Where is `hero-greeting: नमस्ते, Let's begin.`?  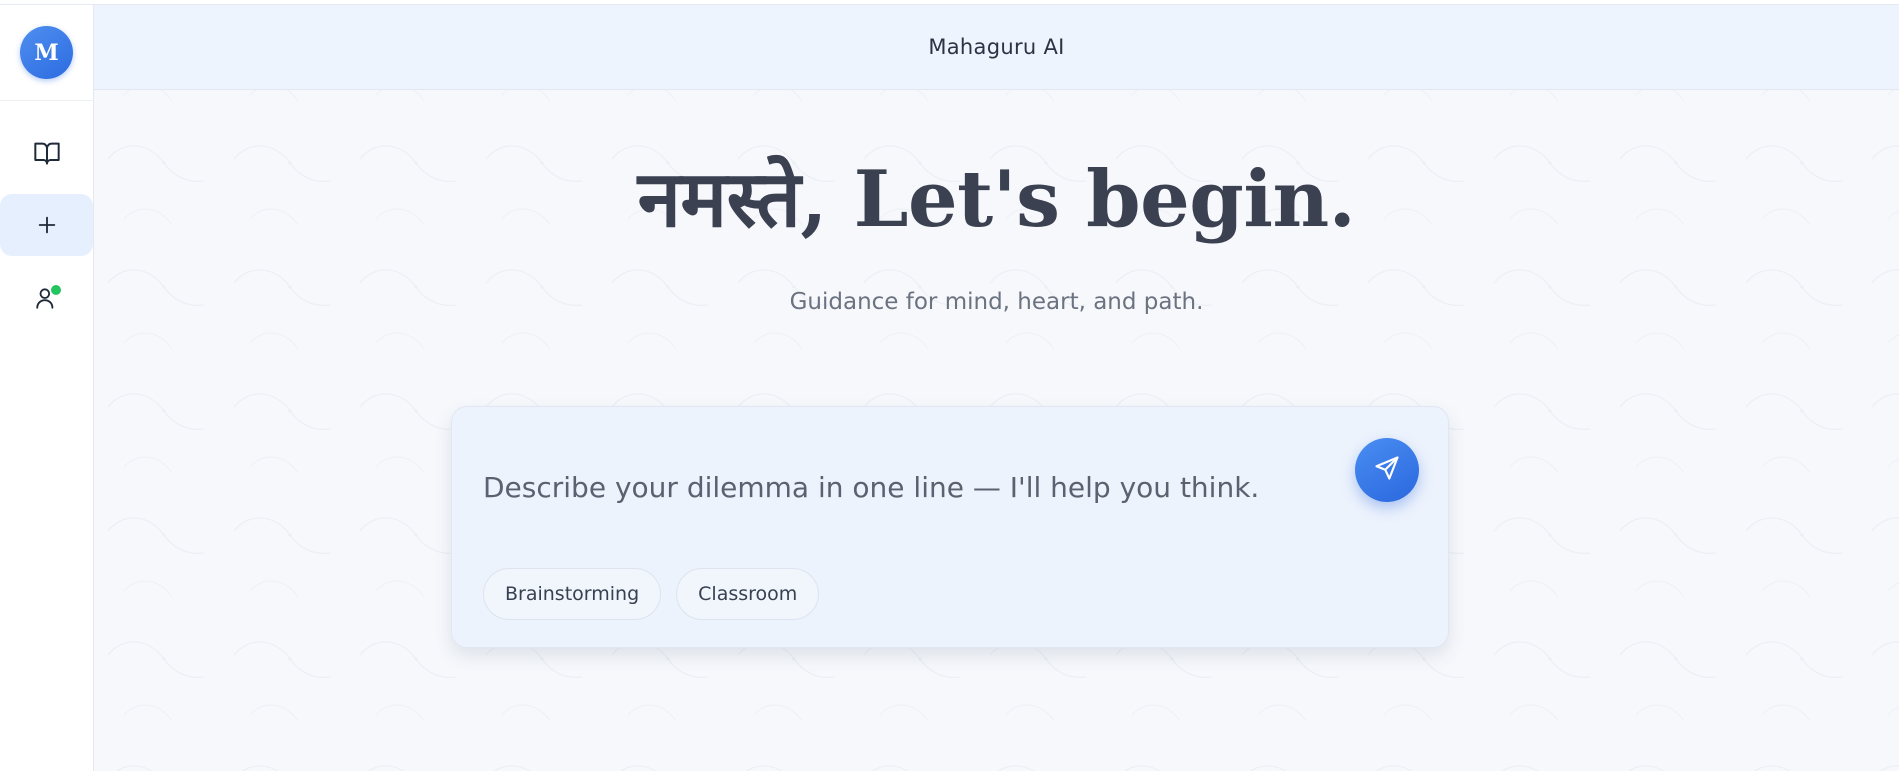
hero-greeting: नमस्ते, Let's begin. is located at coordinates (996, 199).